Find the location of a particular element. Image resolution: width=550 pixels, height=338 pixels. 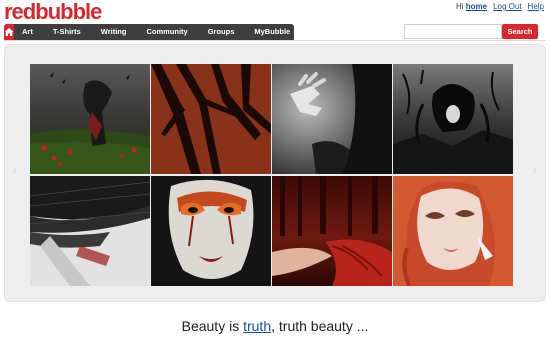

nav-home-button is located at coordinates (9, 32).